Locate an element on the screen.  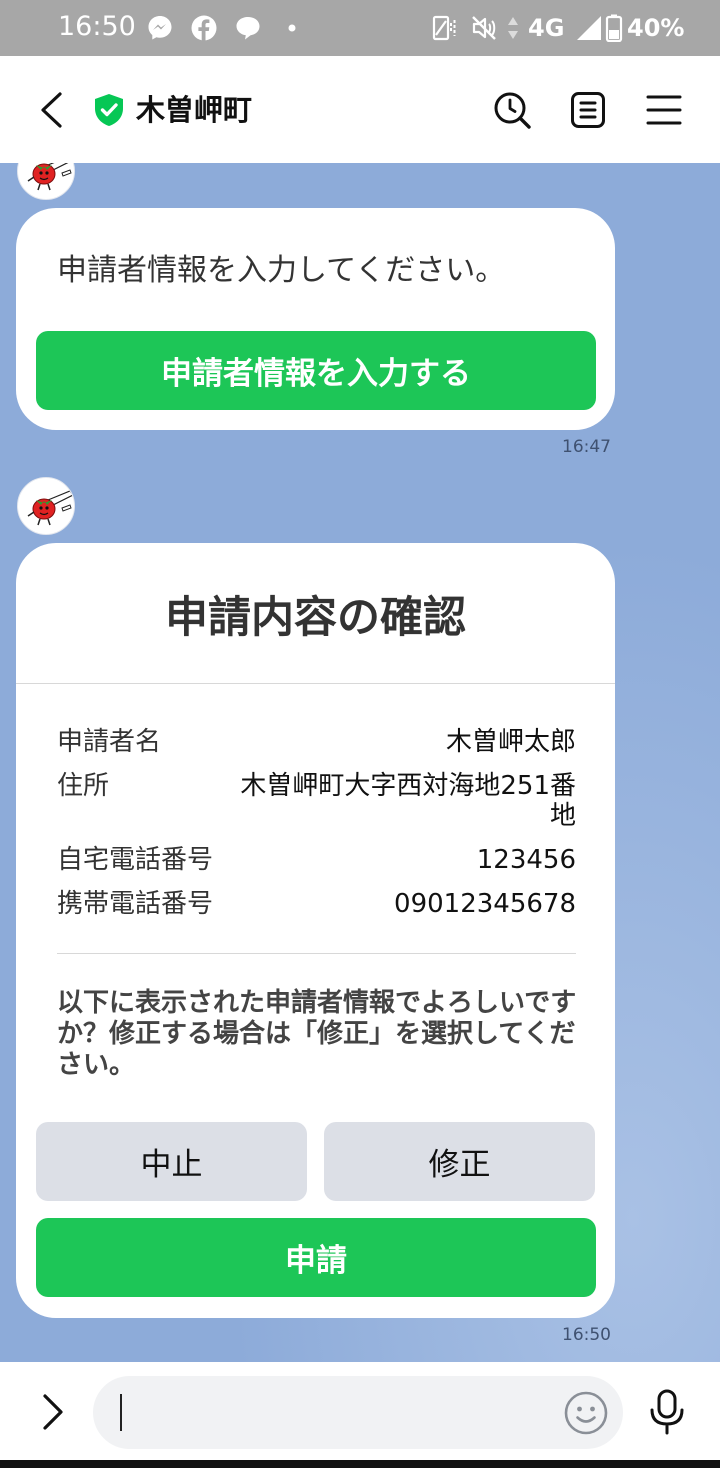
detail-row: 自宅電話番号 123456 is located at coordinates (316, 860).